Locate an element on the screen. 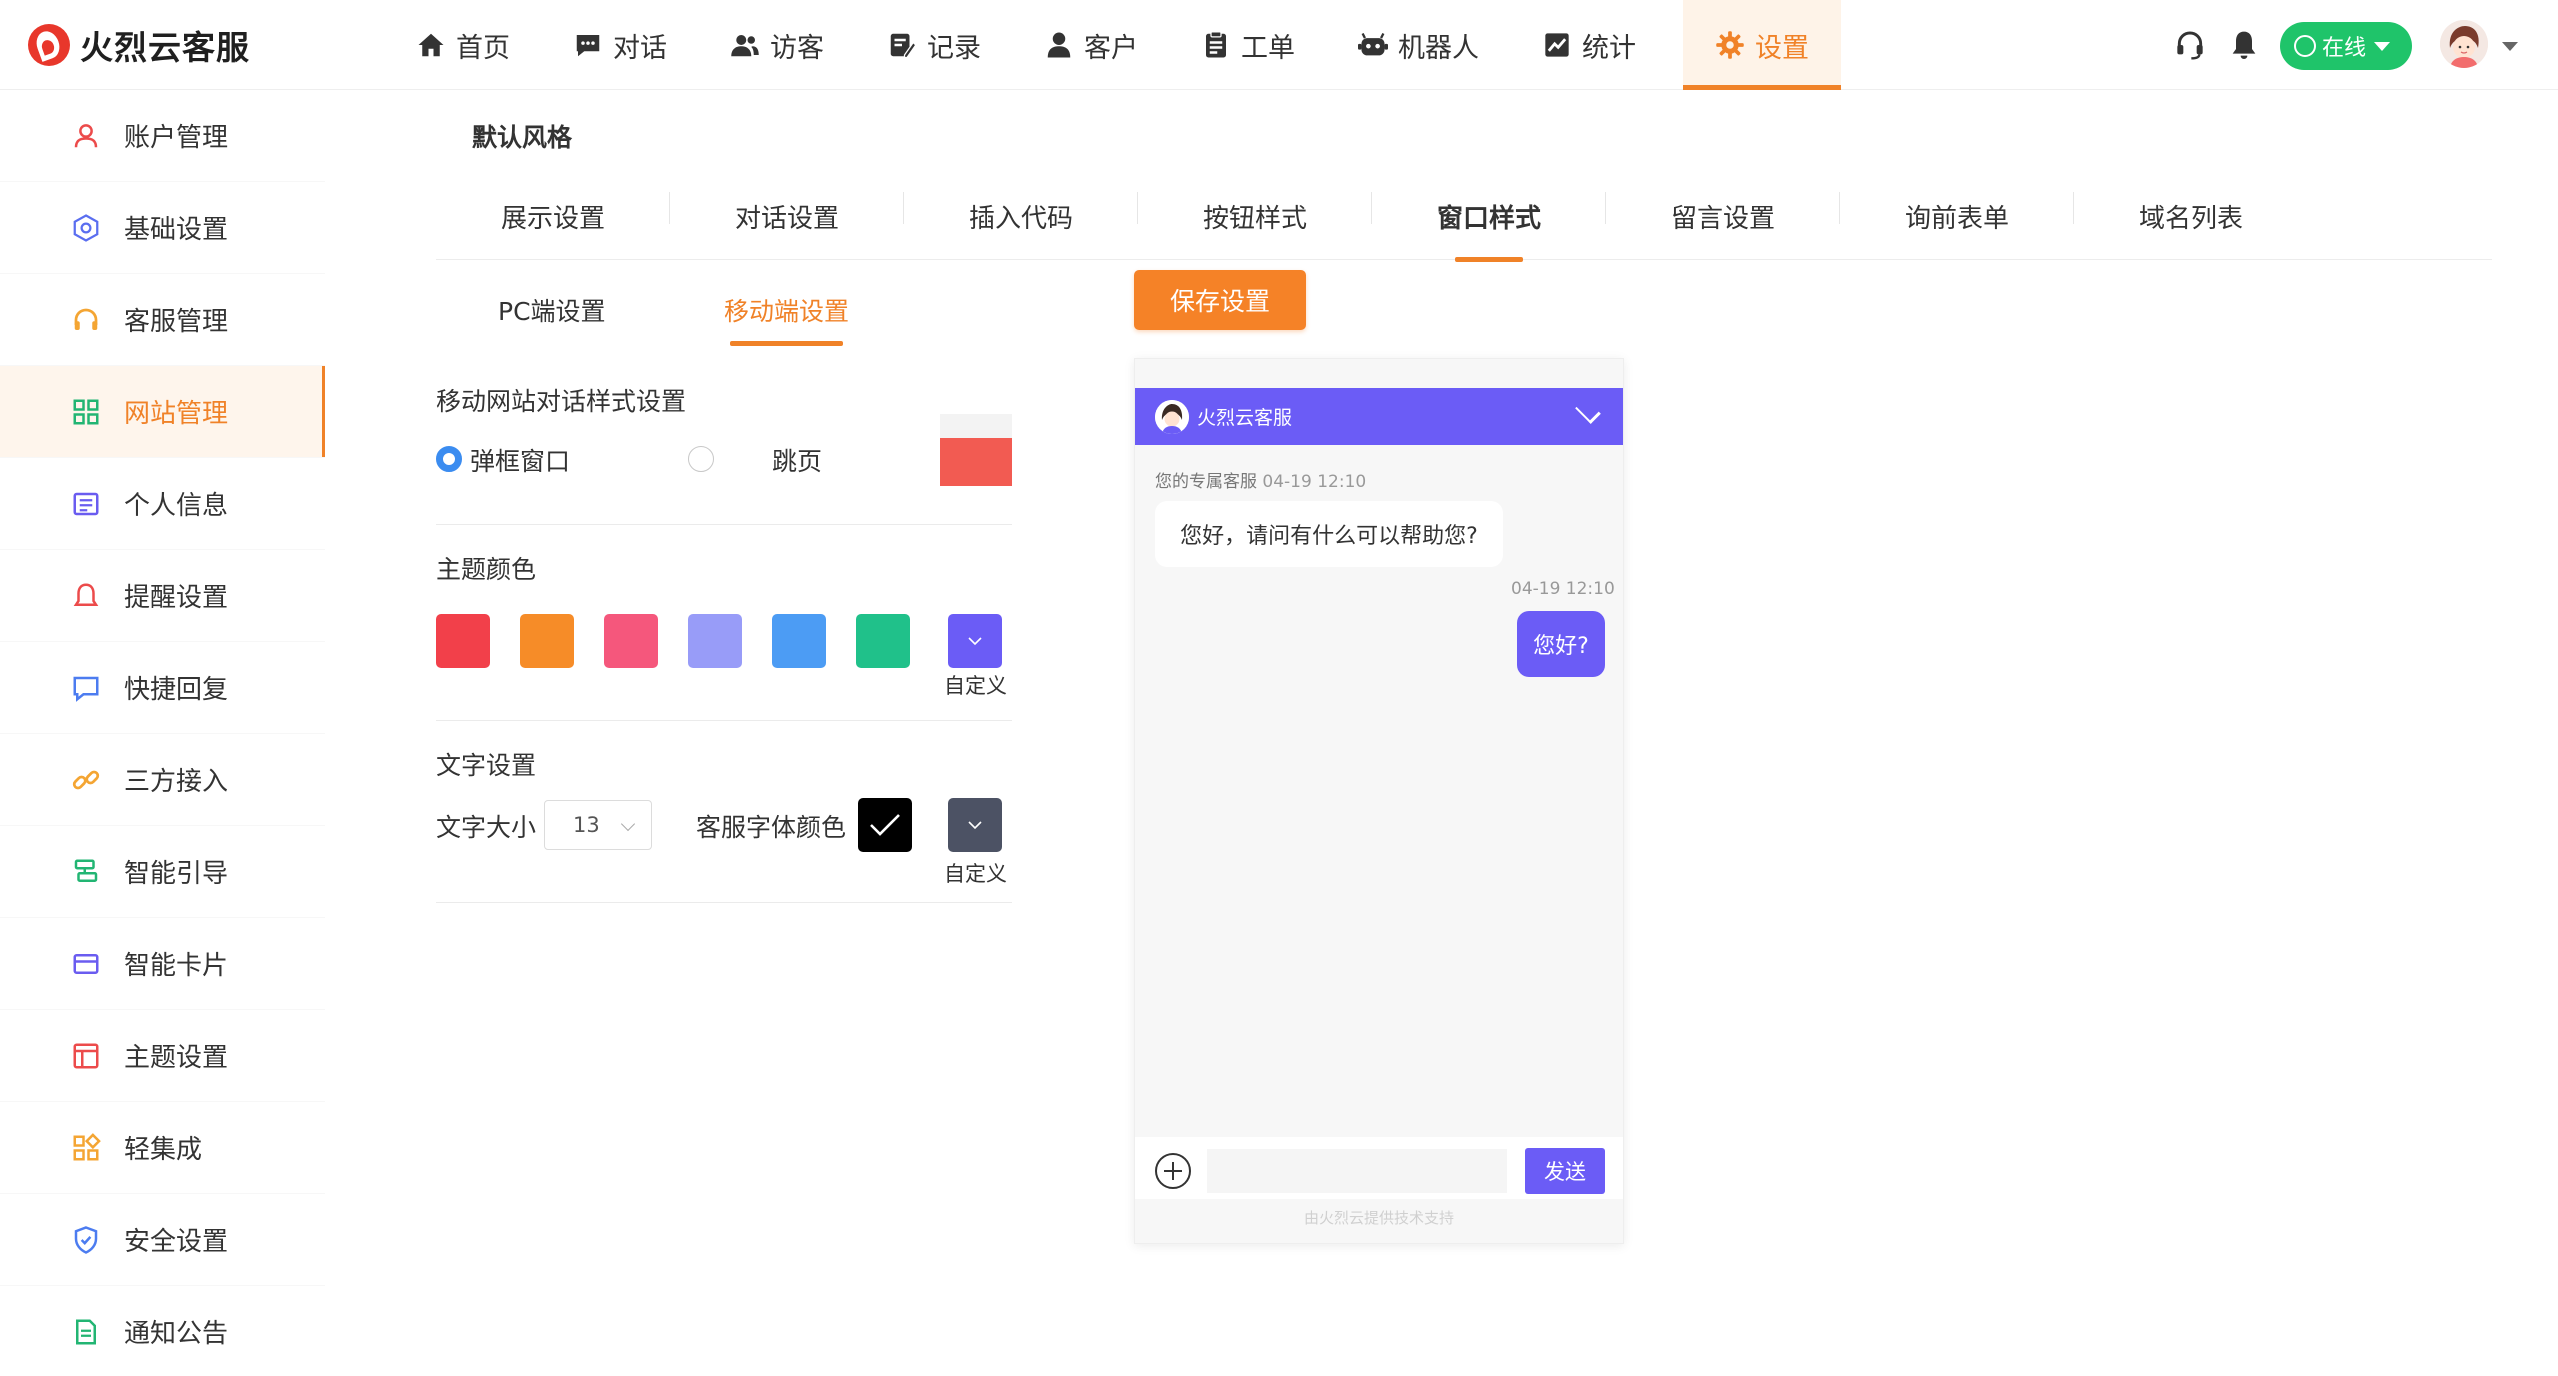 Image resolution: width=2558 pixels, height=1376 pixels. shield-icon is located at coordinates (86, 1240).